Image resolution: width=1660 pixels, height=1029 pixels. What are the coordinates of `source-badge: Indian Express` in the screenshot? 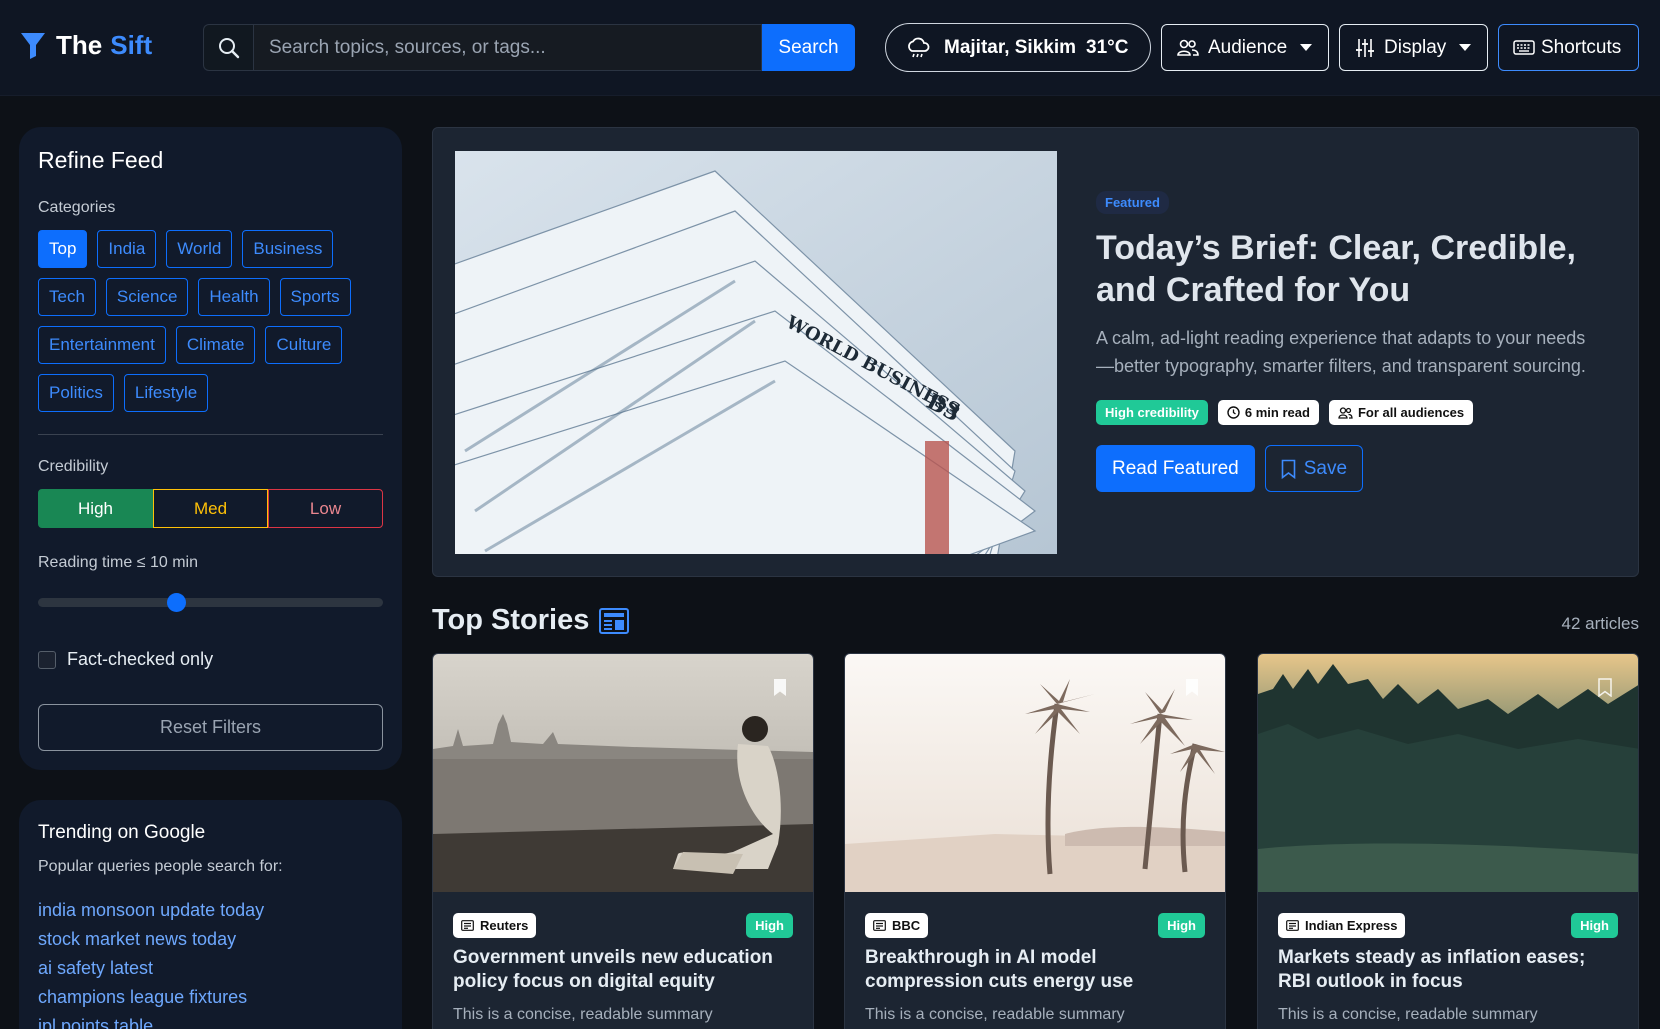 It's located at (1342, 925).